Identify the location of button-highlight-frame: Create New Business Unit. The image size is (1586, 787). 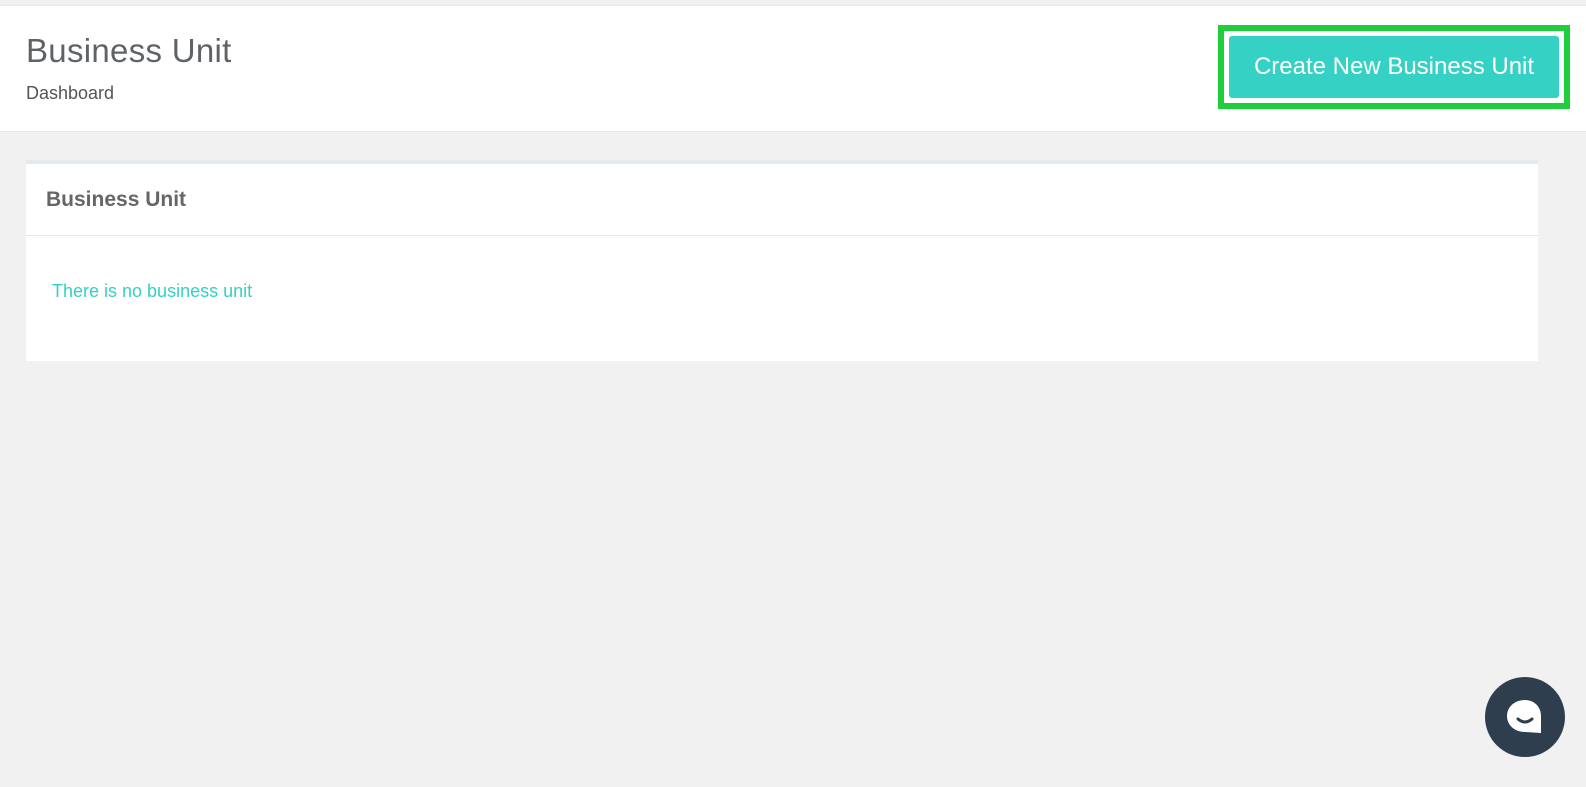
(1394, 67).